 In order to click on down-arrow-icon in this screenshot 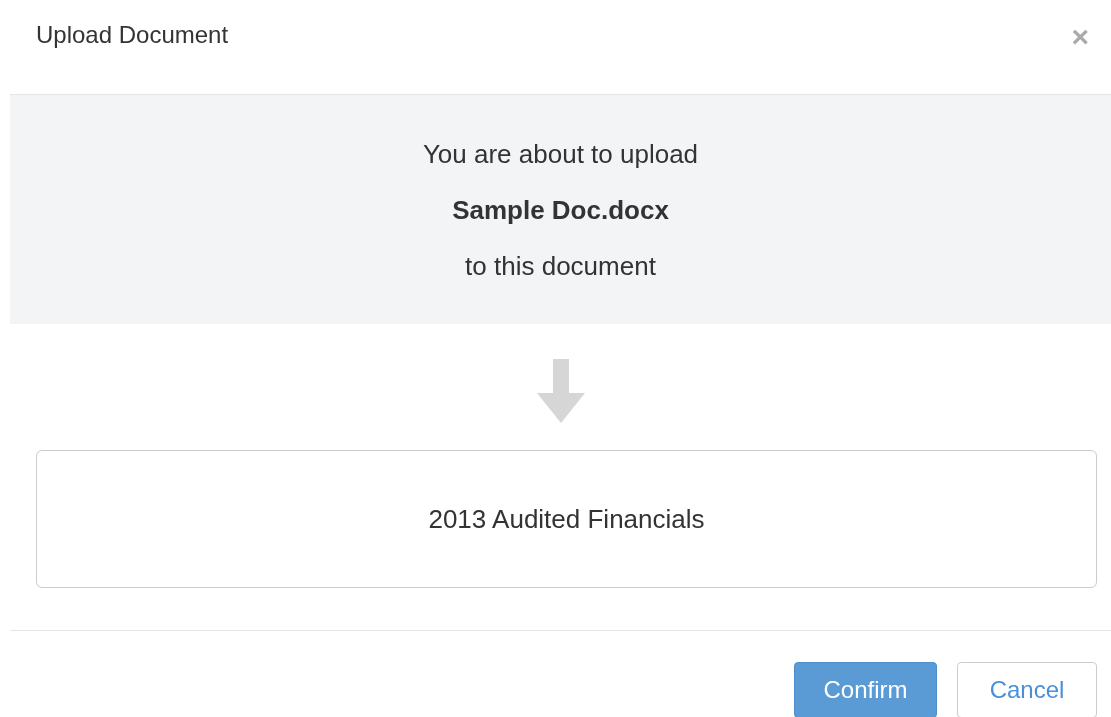, I will do `click(560, 391)`.